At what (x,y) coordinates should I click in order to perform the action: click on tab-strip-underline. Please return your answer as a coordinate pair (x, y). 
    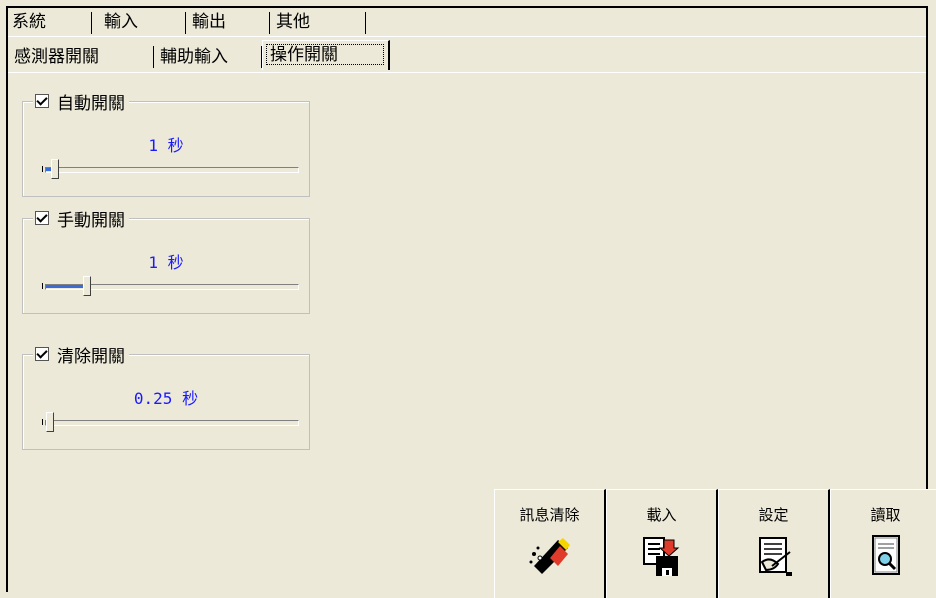
    Looking at the image, I should click on (467, 36).